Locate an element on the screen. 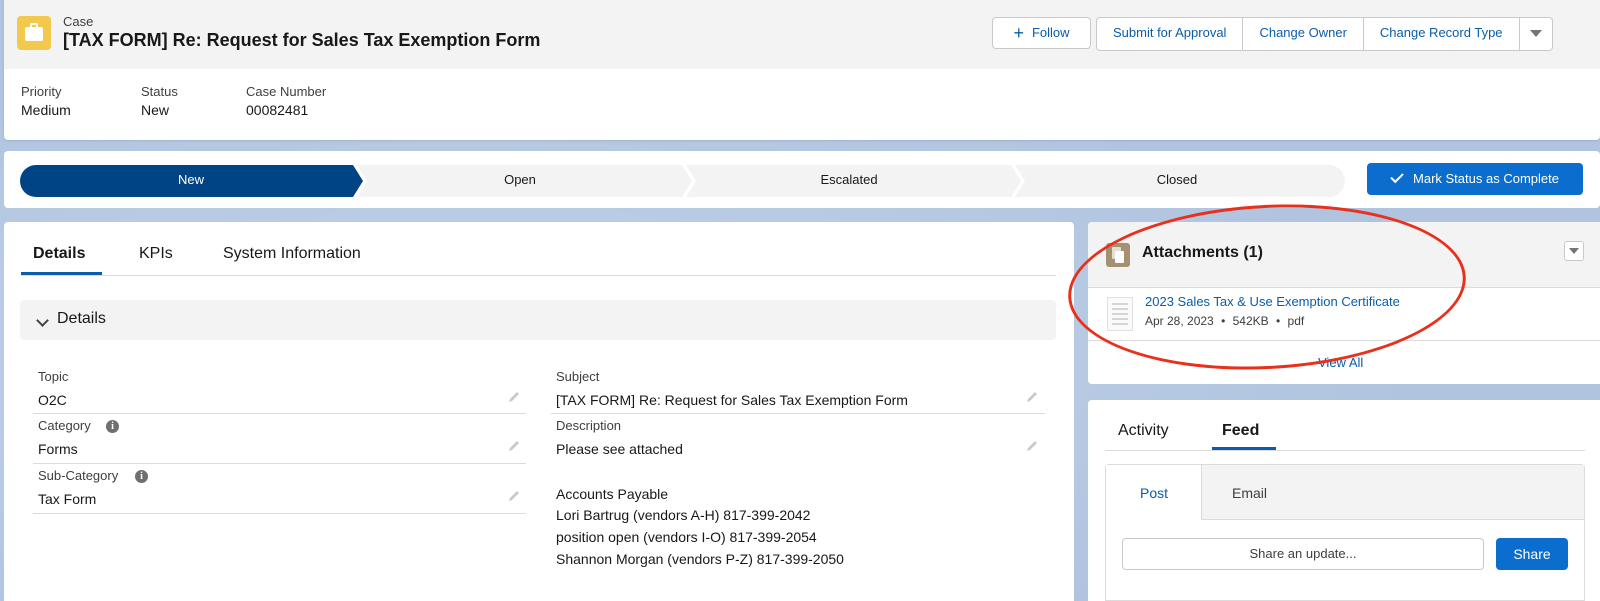  submit-for-approval-button: Submit for Approval is located at coordinates (1170, 34).